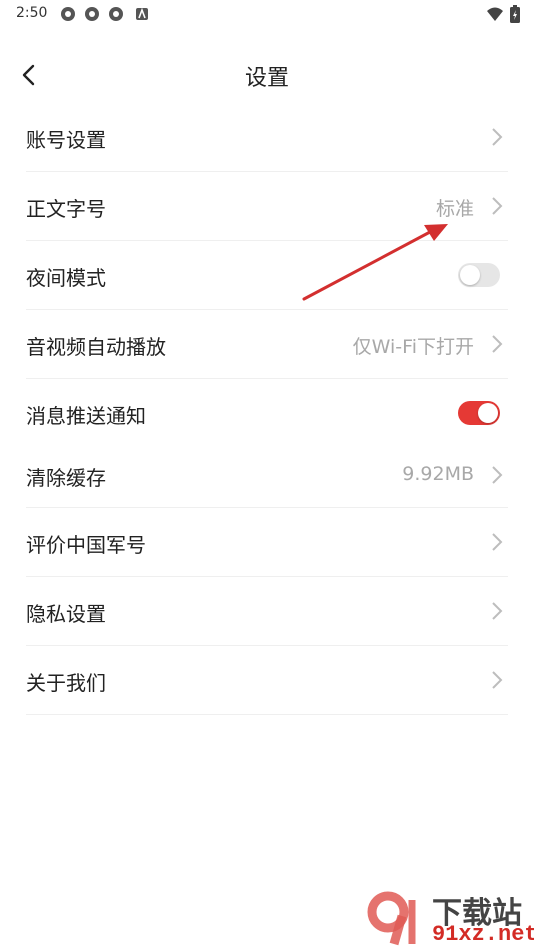 This screenshot has width=534, height=950. What do you see at coordinates (267, 611) in the screenshot?
I see `settings-item-privacy: 隐私设置` at bounding box center [267, 611].